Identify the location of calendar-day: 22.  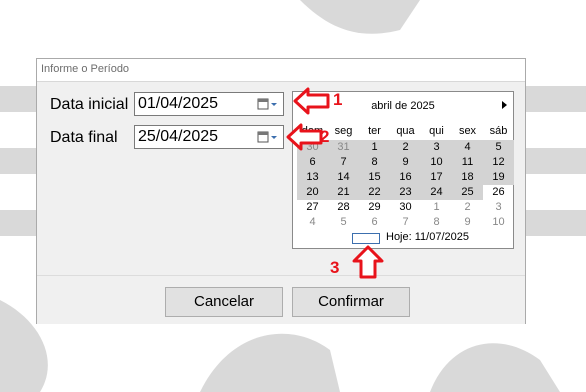
(374, 192).